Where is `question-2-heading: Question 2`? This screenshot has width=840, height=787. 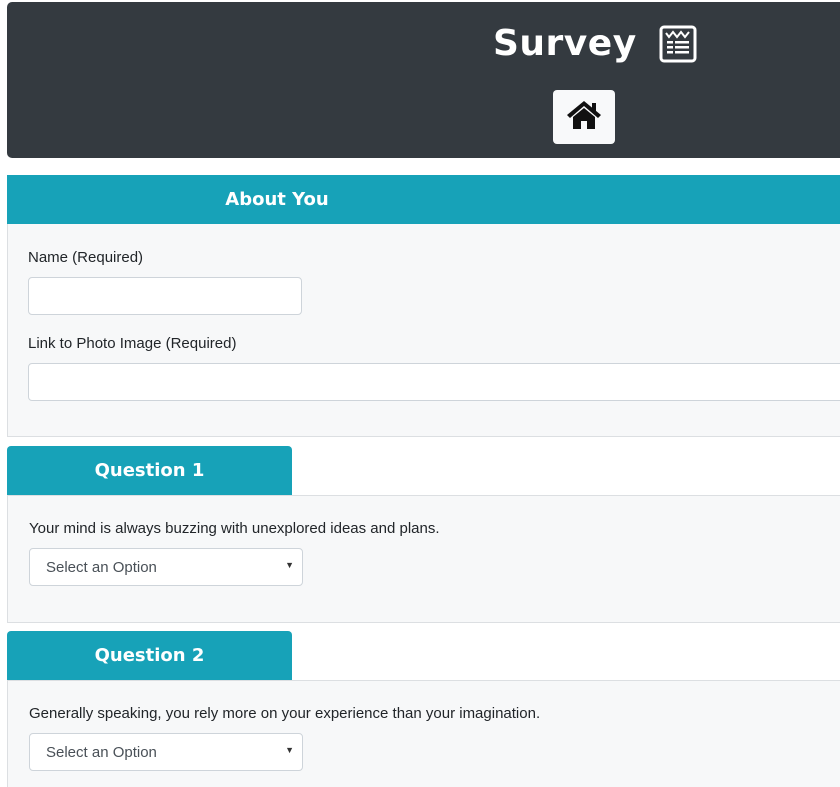
question-2-heading: Question 2 is located at coordinates (149, 655).